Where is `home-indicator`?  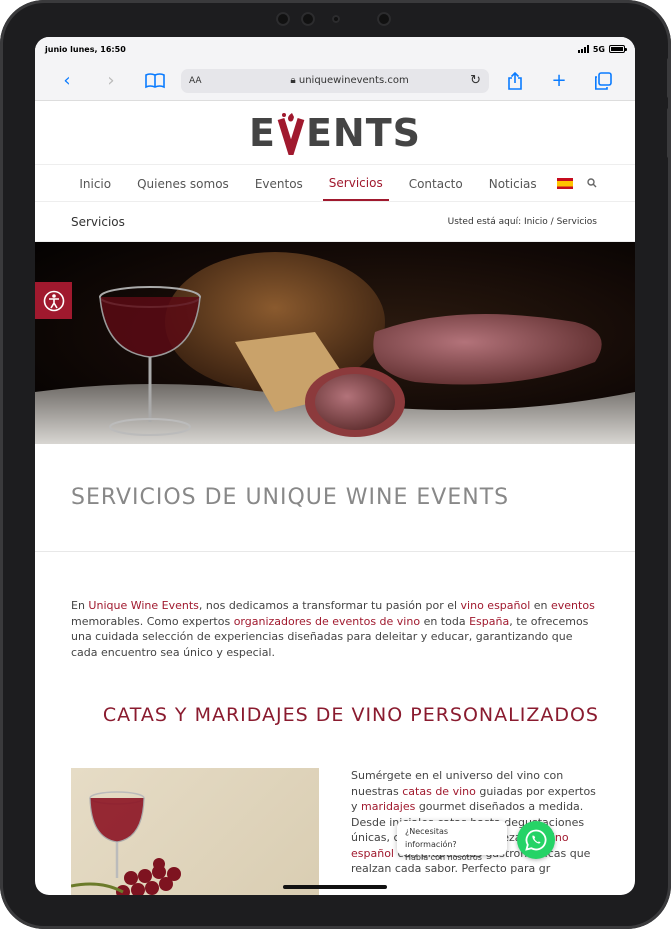
home-indicator is located at coordinates (335, 887).